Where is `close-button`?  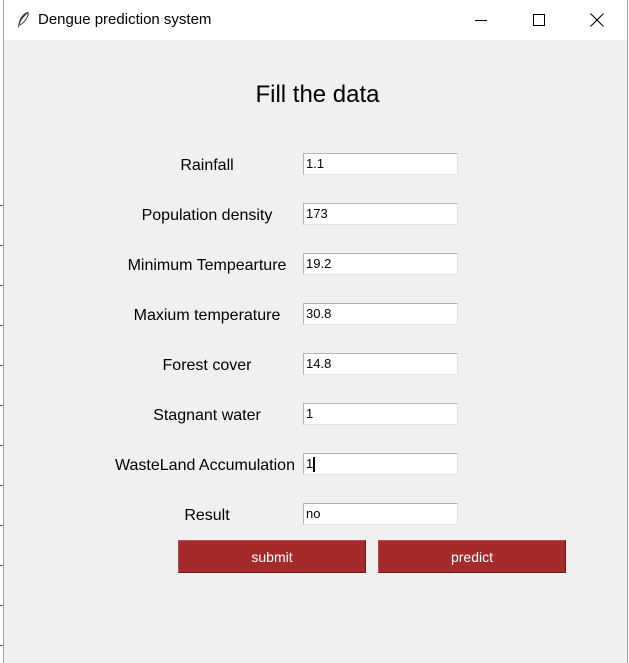 close-button is located at coordinates (597, 20).